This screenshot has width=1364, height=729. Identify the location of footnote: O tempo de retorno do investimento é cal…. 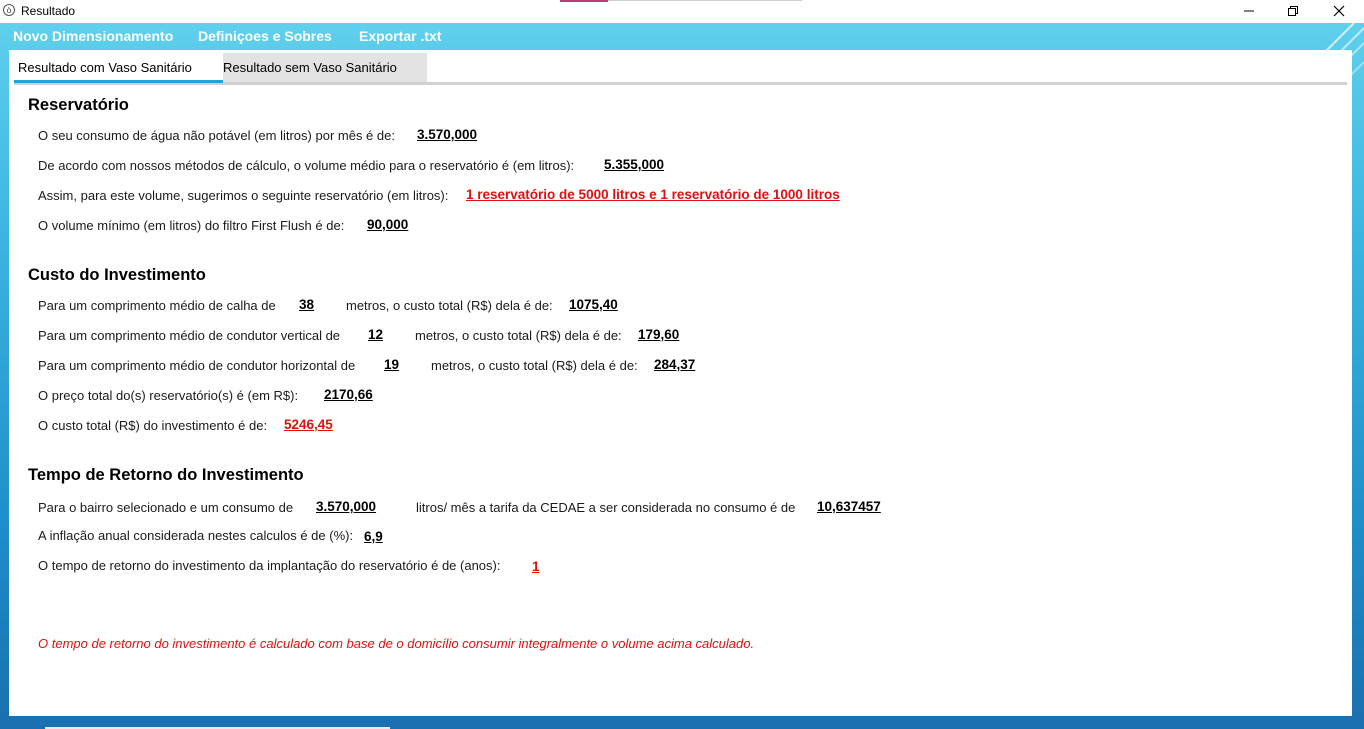
(396, 643).